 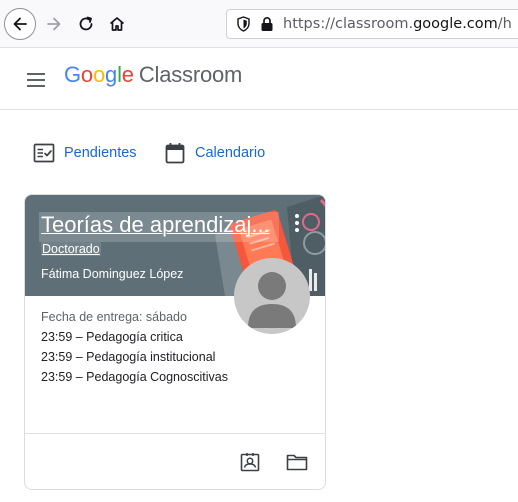 I want to click on assignment-checklist-icon, so click(x=44, y=153).